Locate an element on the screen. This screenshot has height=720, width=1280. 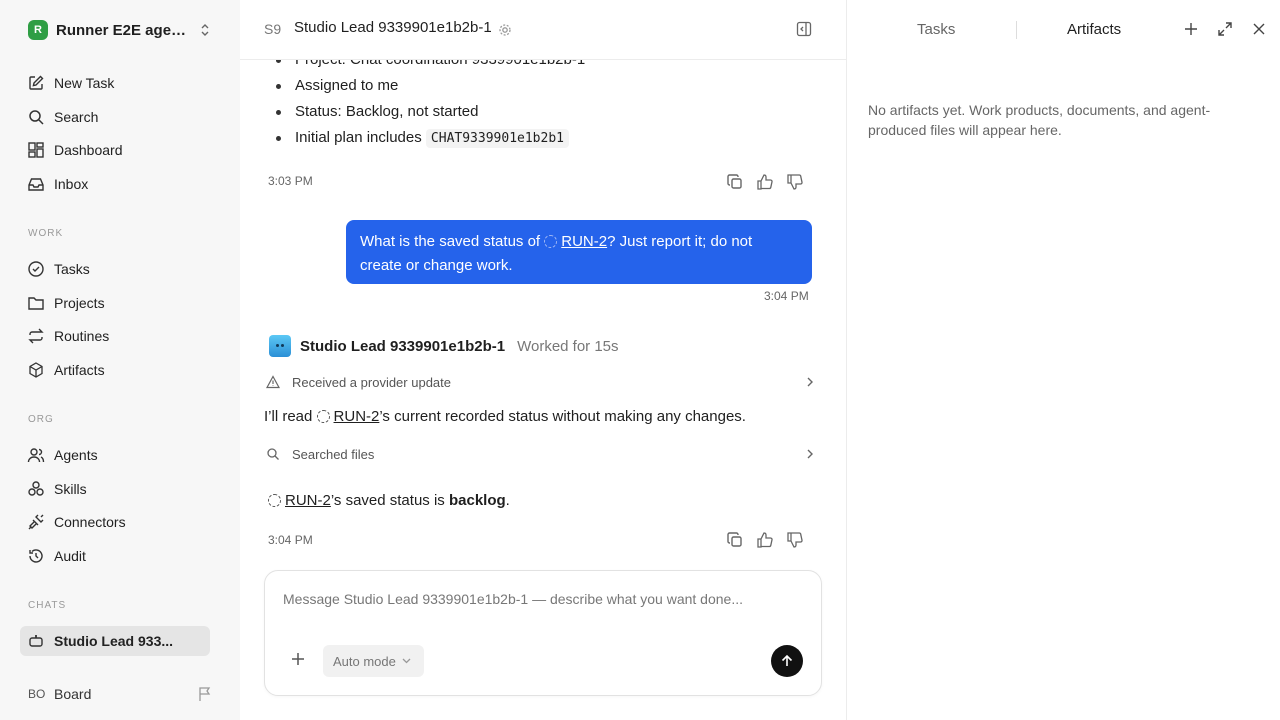
tool-call-label: Searched files is located at coordinates (333, 454).